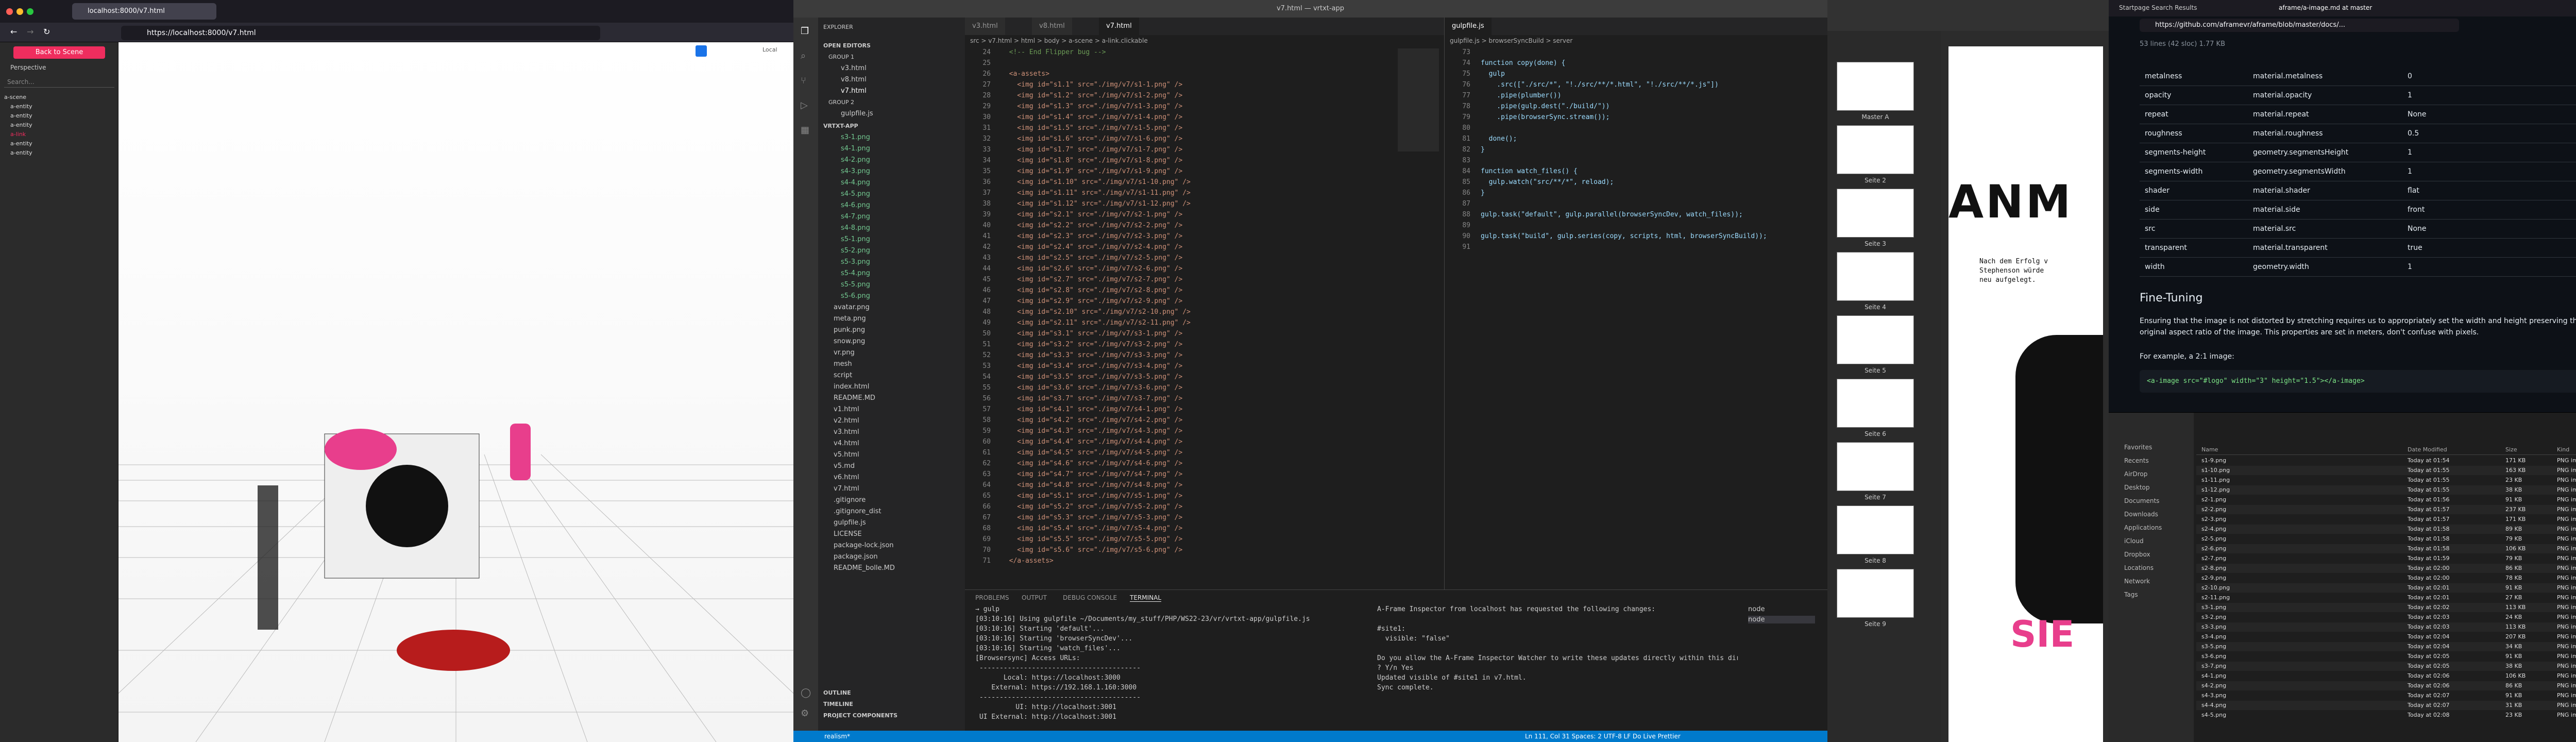  I want to click on file-row: s4-2.png Today at 02:06 86 KB PNG image, so click(2386, 685).